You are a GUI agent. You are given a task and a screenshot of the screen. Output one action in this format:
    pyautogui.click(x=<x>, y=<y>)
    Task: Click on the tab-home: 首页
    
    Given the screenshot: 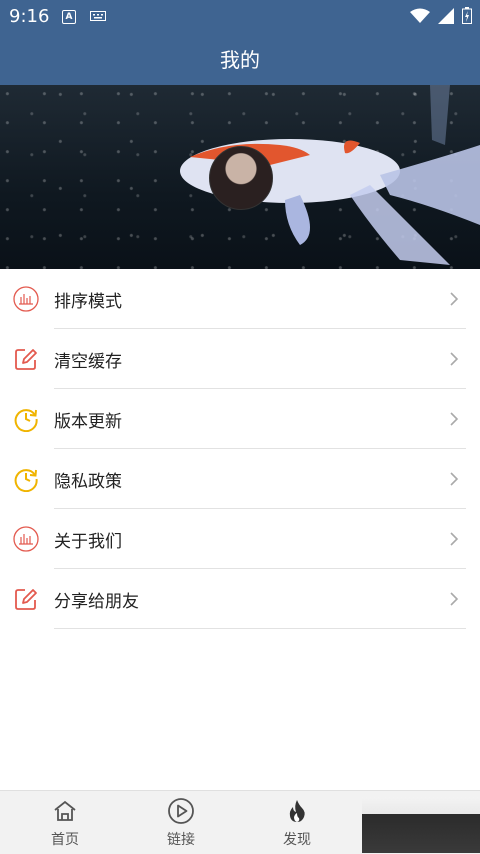 What is the action you would take?
    pyautogui.click(x=65, y=822)
    